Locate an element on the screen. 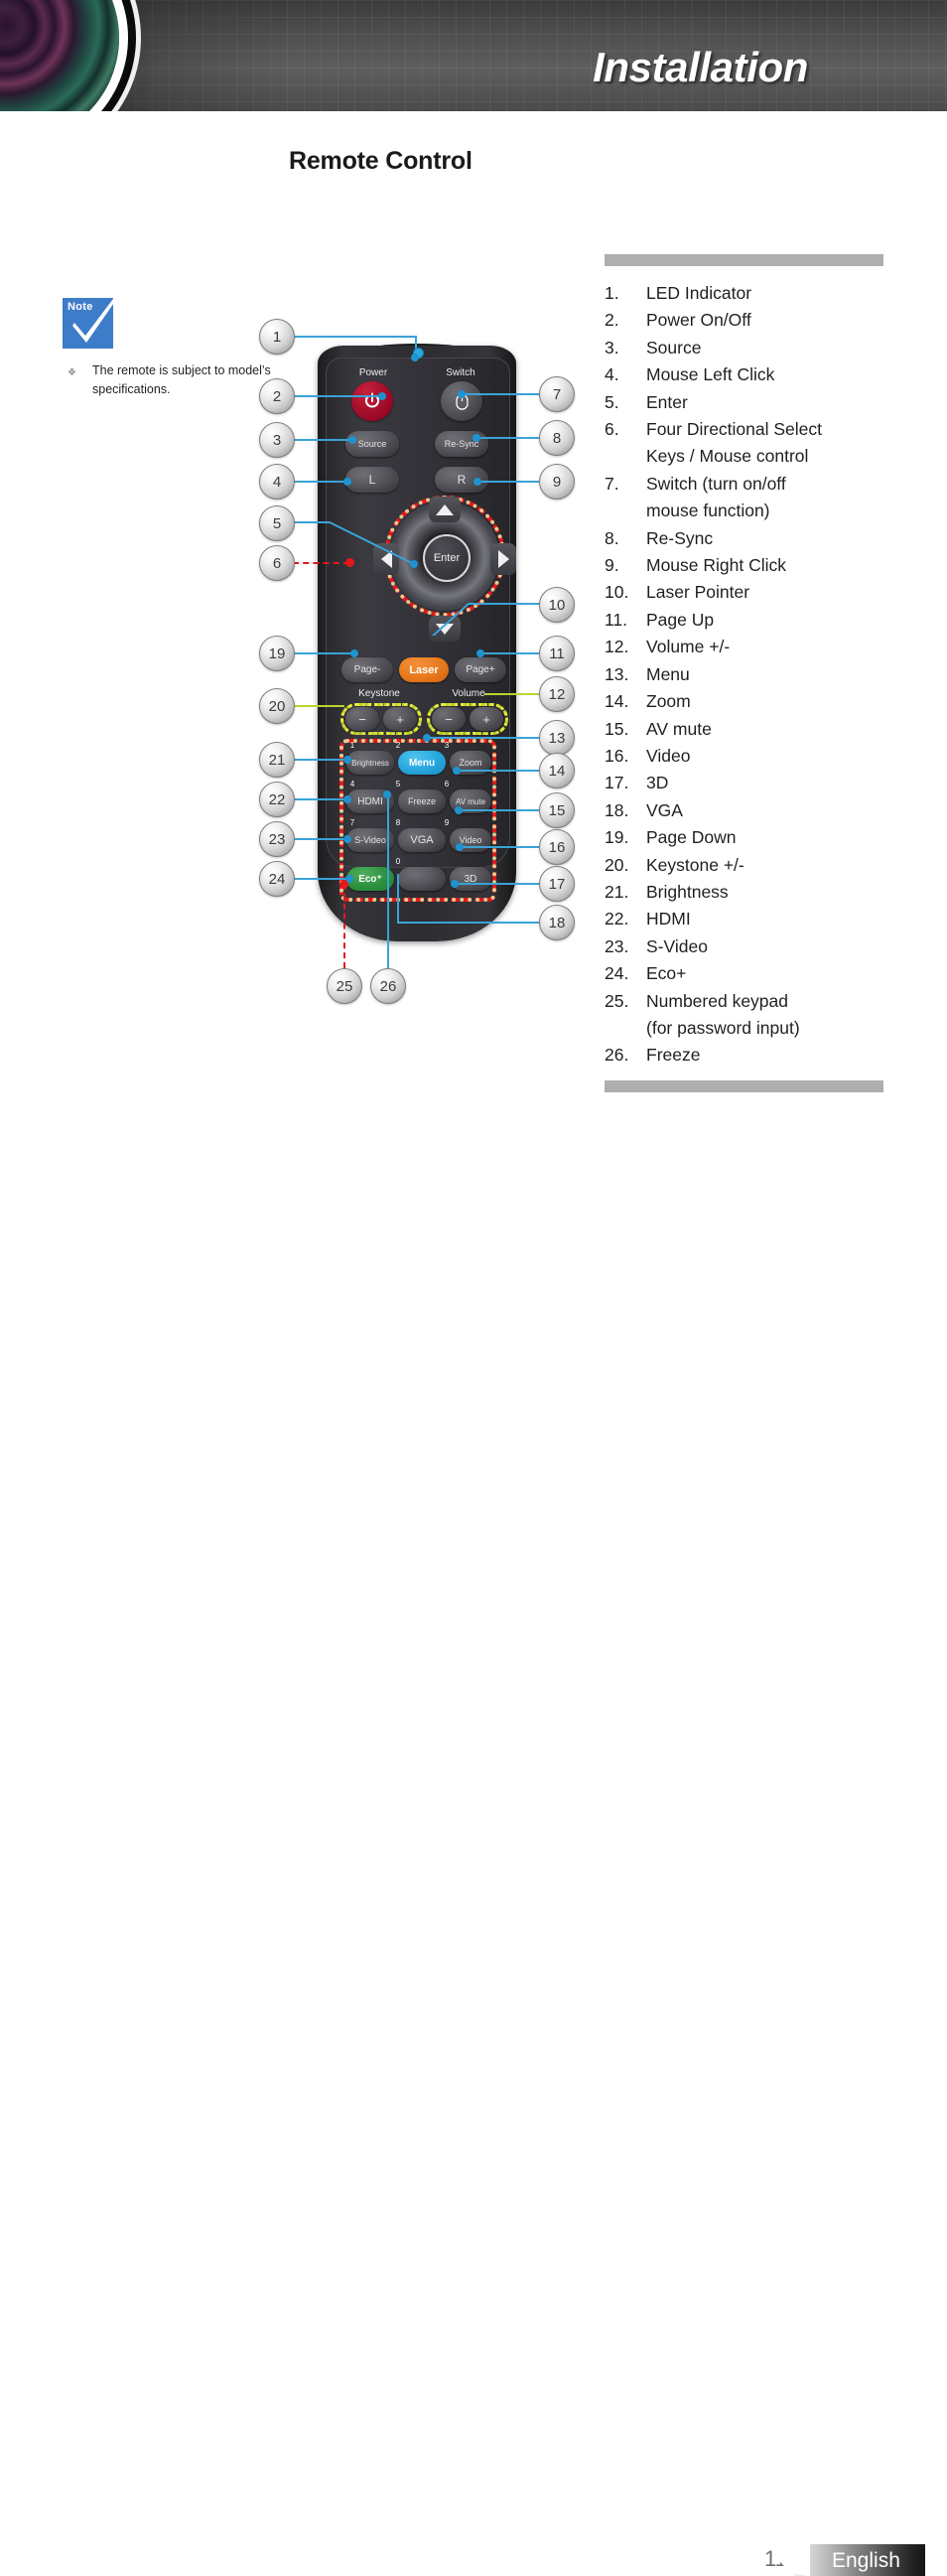  feature-number: 18. is located at coordinates (617, 810).